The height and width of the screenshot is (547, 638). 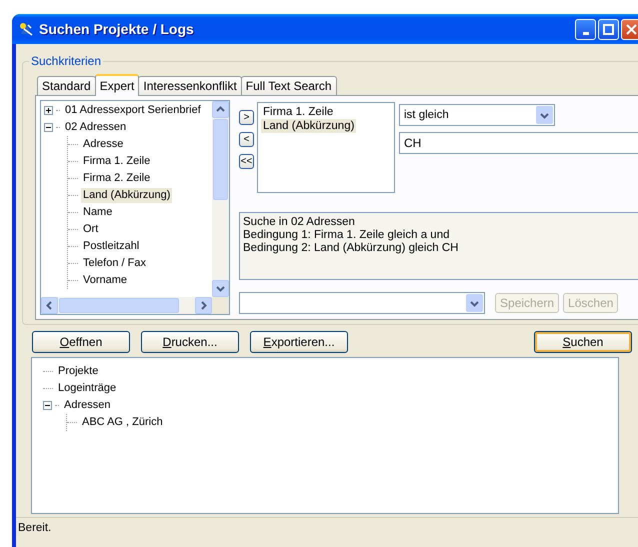 What do you see at coordinates (78, 371) in the screenshot?
I see `tree-item: Projekte` at bounding box center [78, 371].